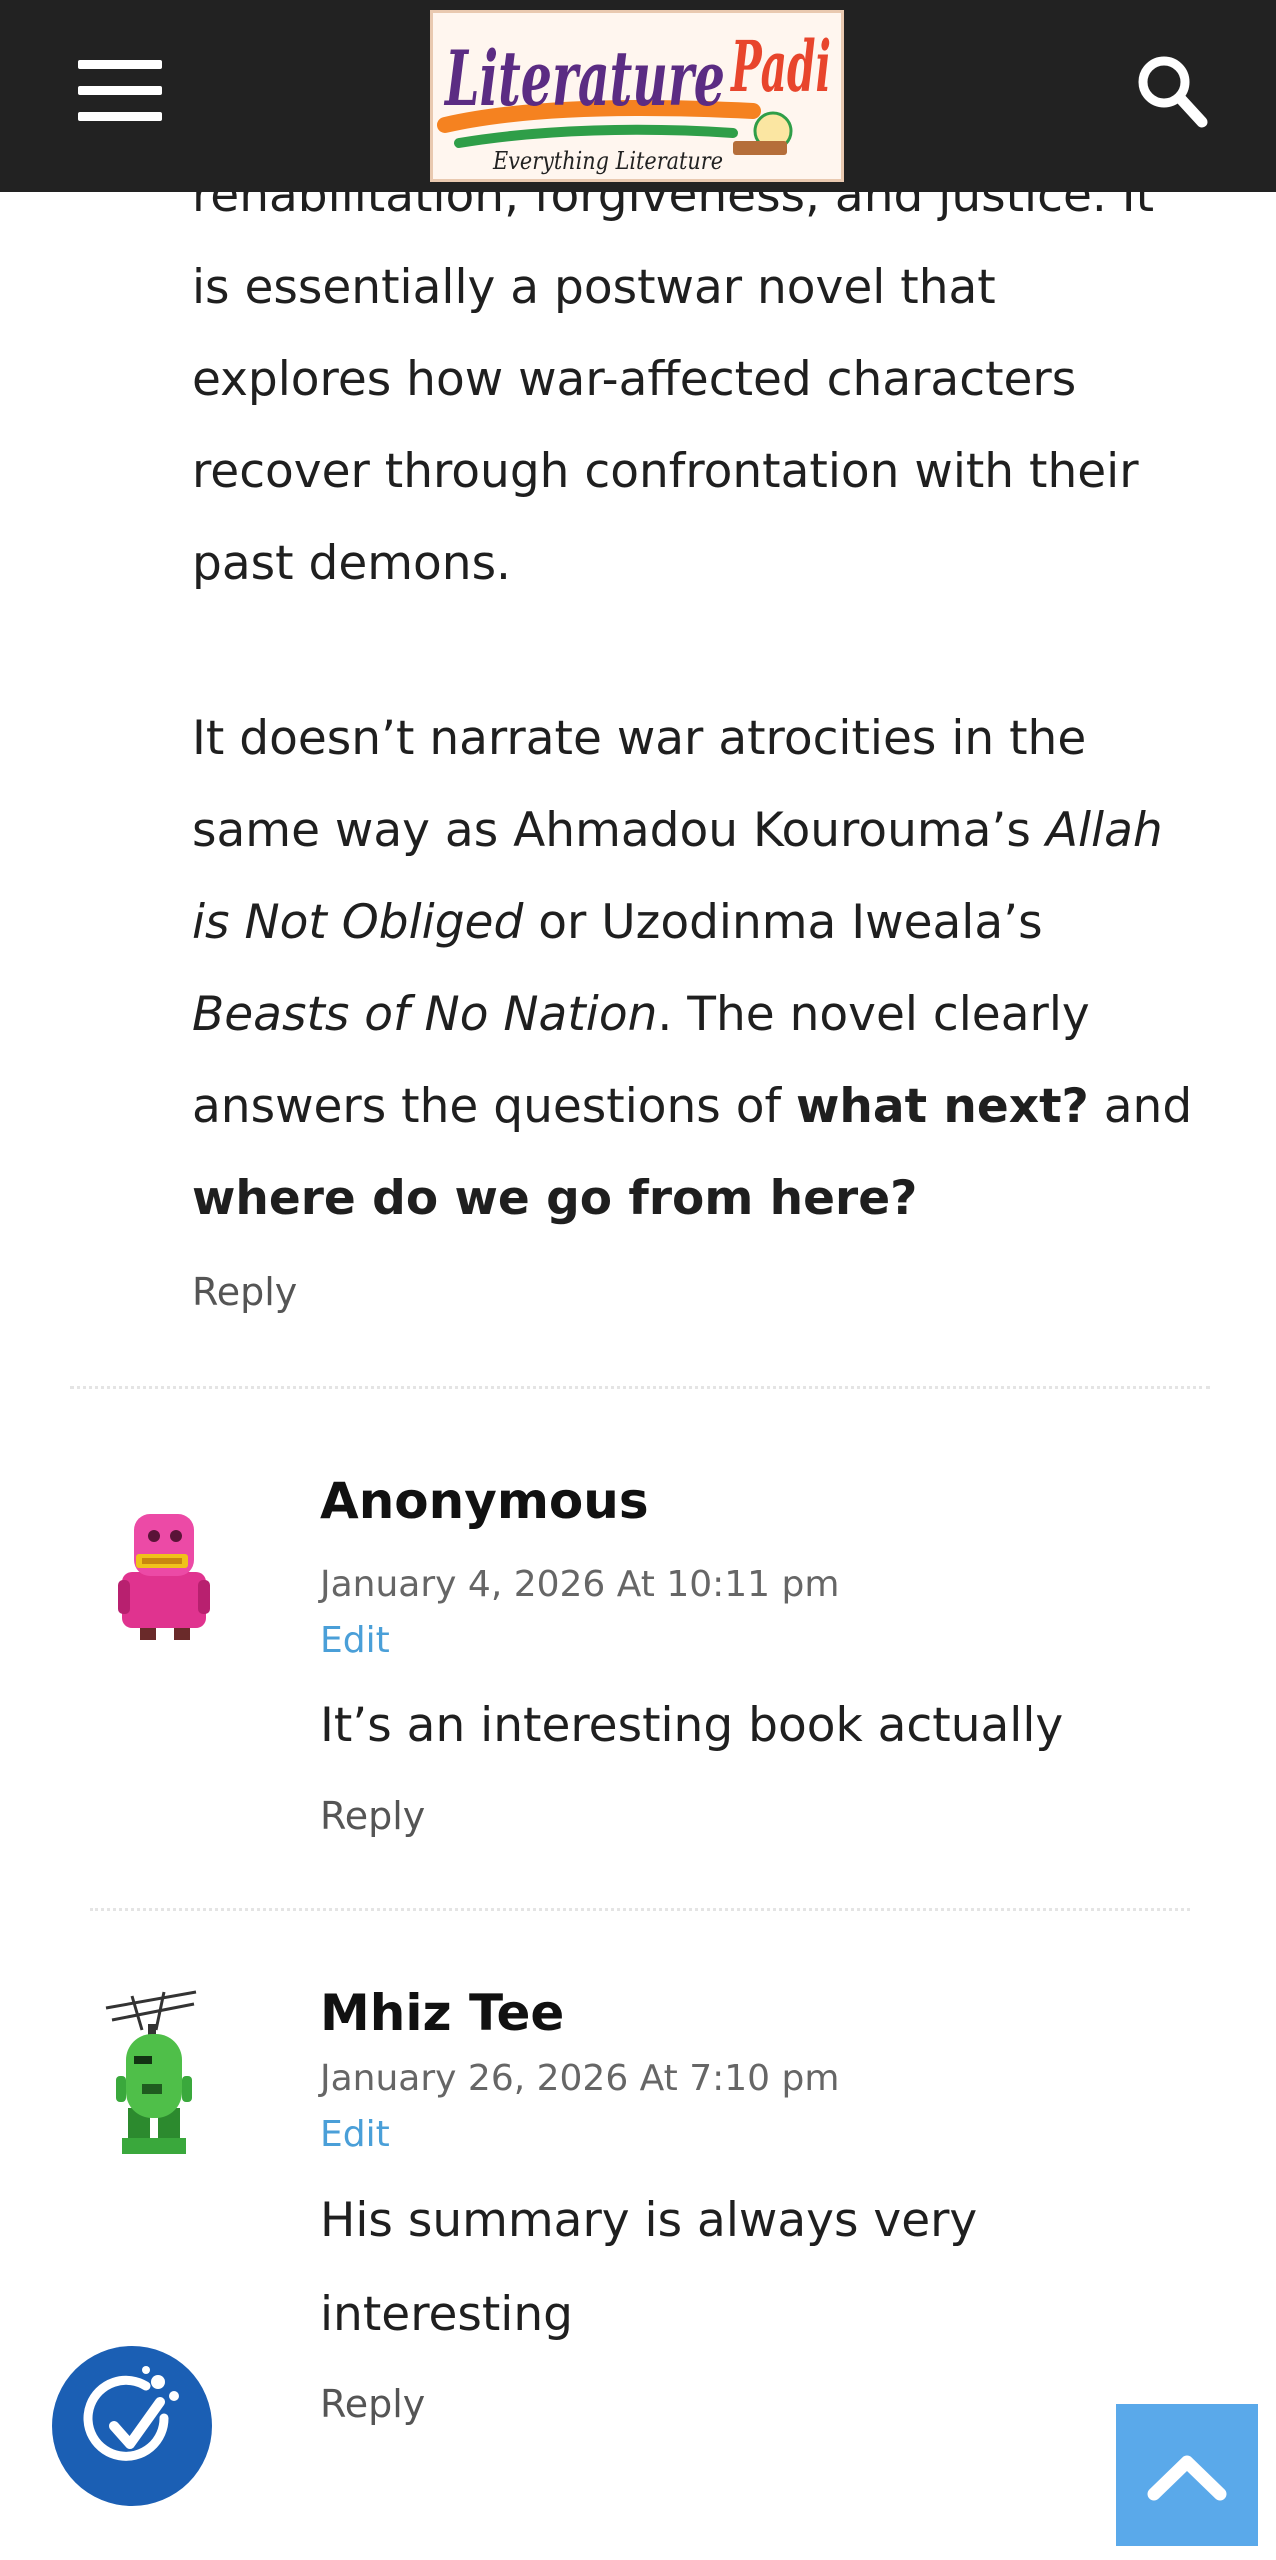 The width and height of the screenshot is (1276, 2560). What do you see at coordinates (442, 2013) in the screenshot?
I see `comment-author: Mhiz Tee` at bounding box center [442, 2013].